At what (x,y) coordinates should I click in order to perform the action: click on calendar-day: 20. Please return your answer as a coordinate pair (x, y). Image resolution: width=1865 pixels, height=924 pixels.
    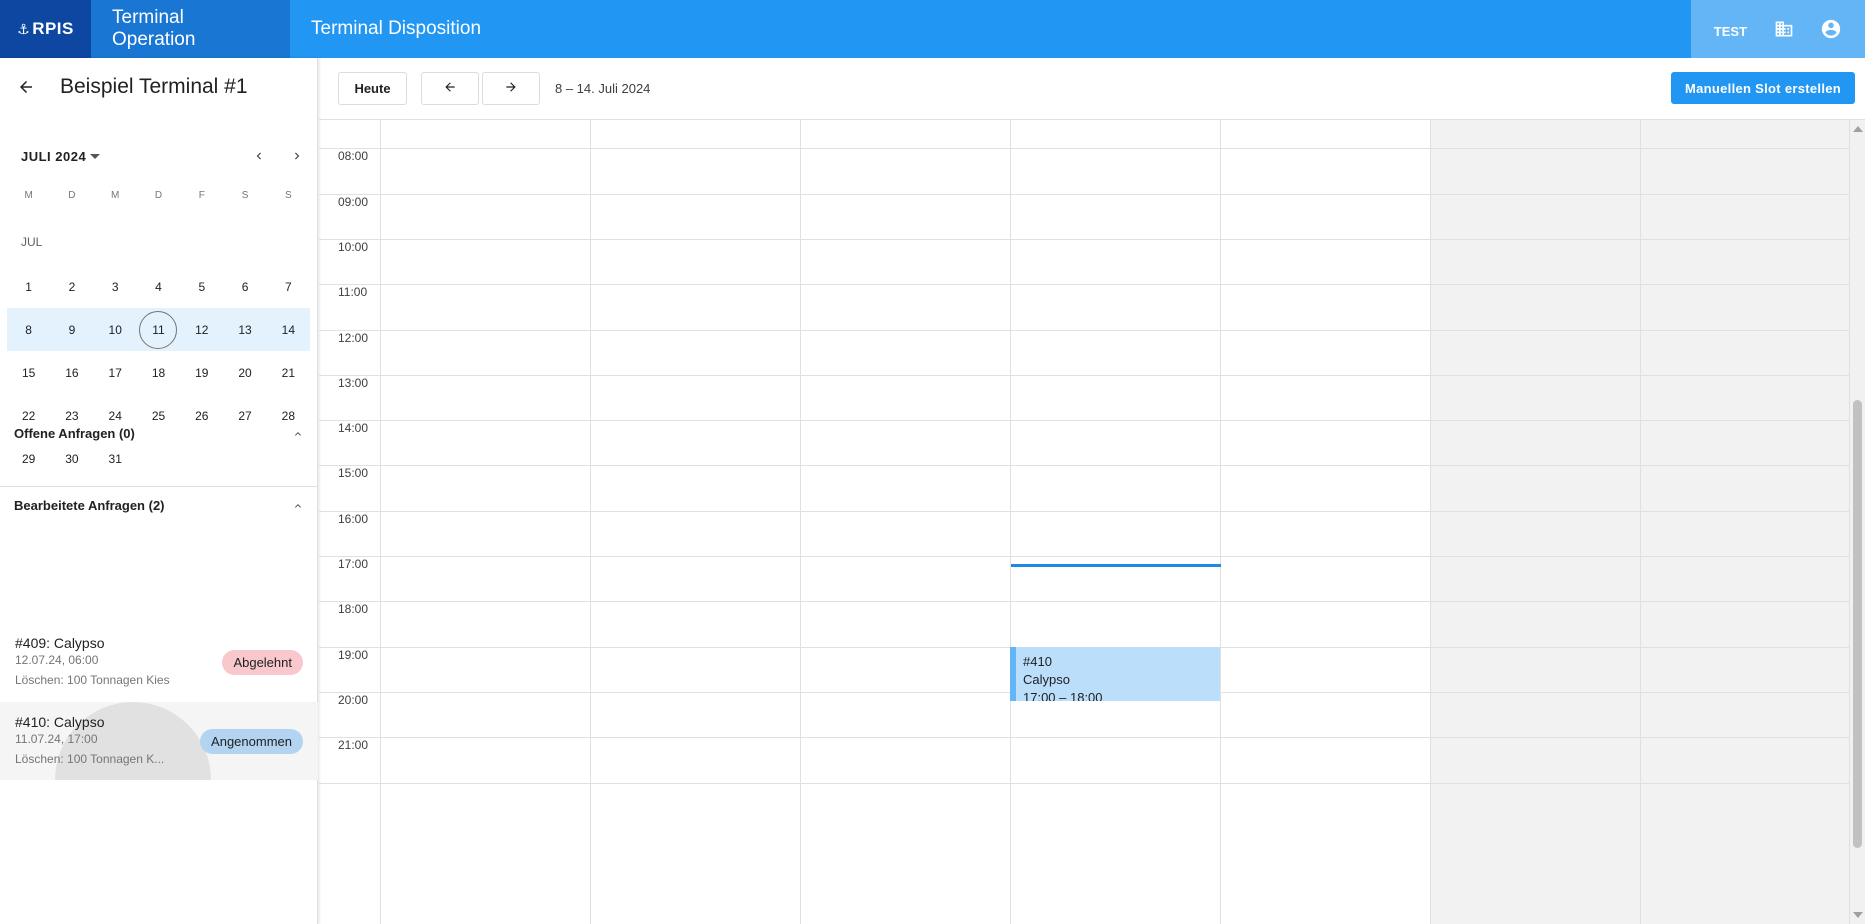
    Looking at the image, I should click on (244, 372).